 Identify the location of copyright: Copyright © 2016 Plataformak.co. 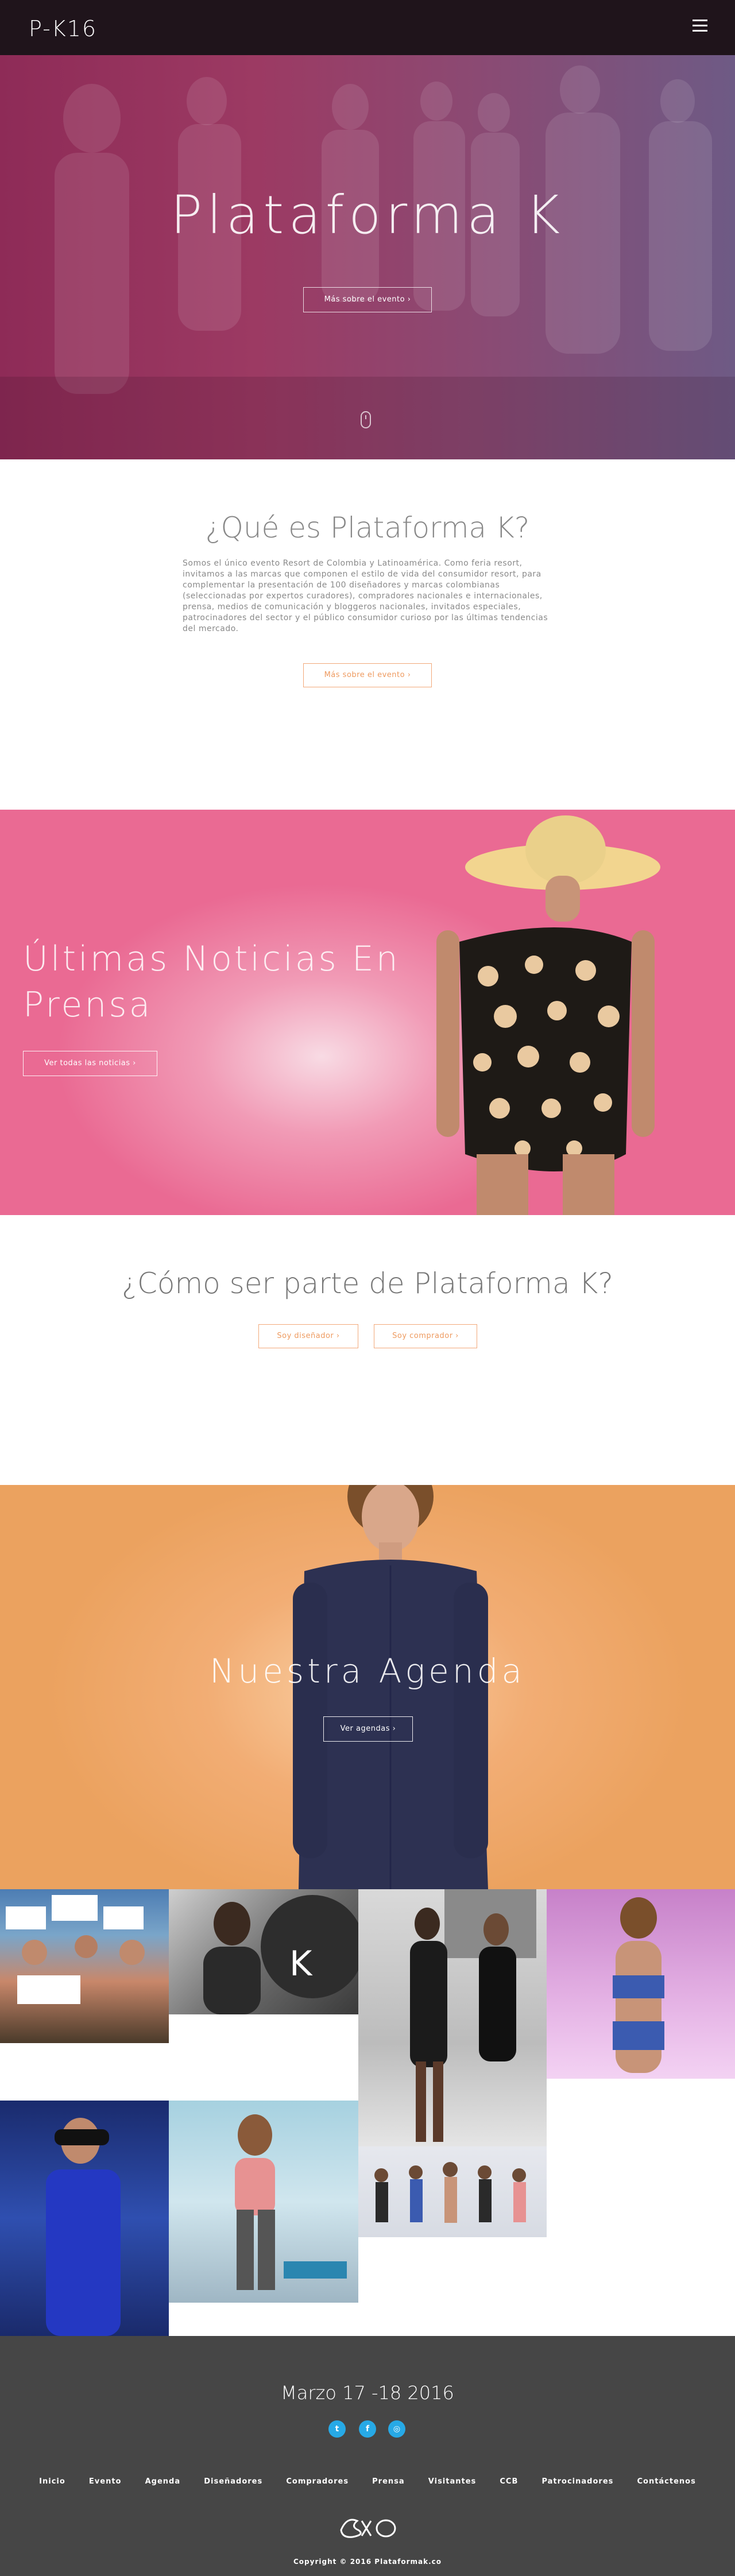
(367, 2562).